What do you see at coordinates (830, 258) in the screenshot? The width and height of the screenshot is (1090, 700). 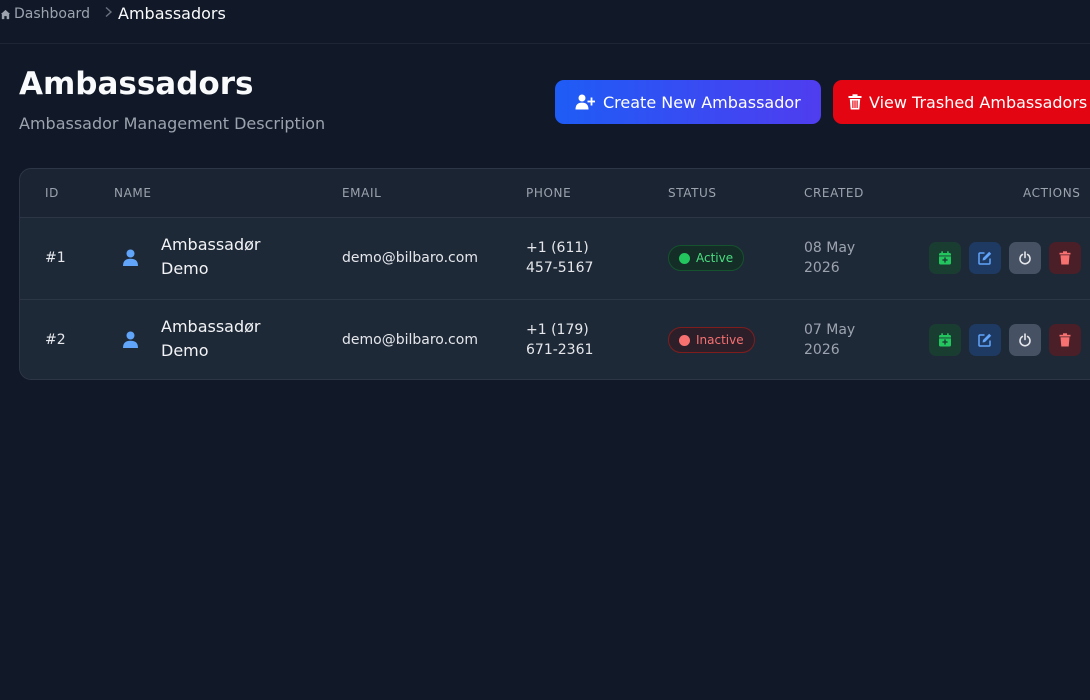 I see `row-created: 08 May 2026` at bounding box center [830, 258].